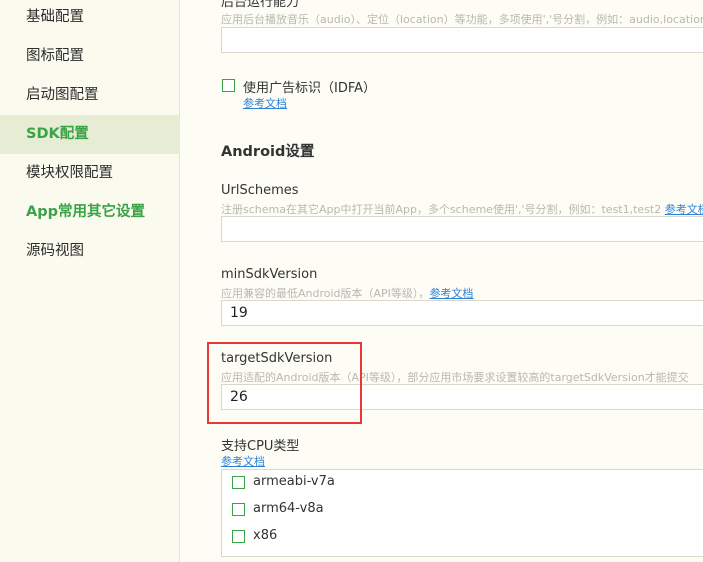 The width and height of the screenshot is (703, 562). What do you see at coordinates (294, 481) in the screenshot?
I see `cpu-option-label: armeabi-v7a` at bounding box center [294, 481].